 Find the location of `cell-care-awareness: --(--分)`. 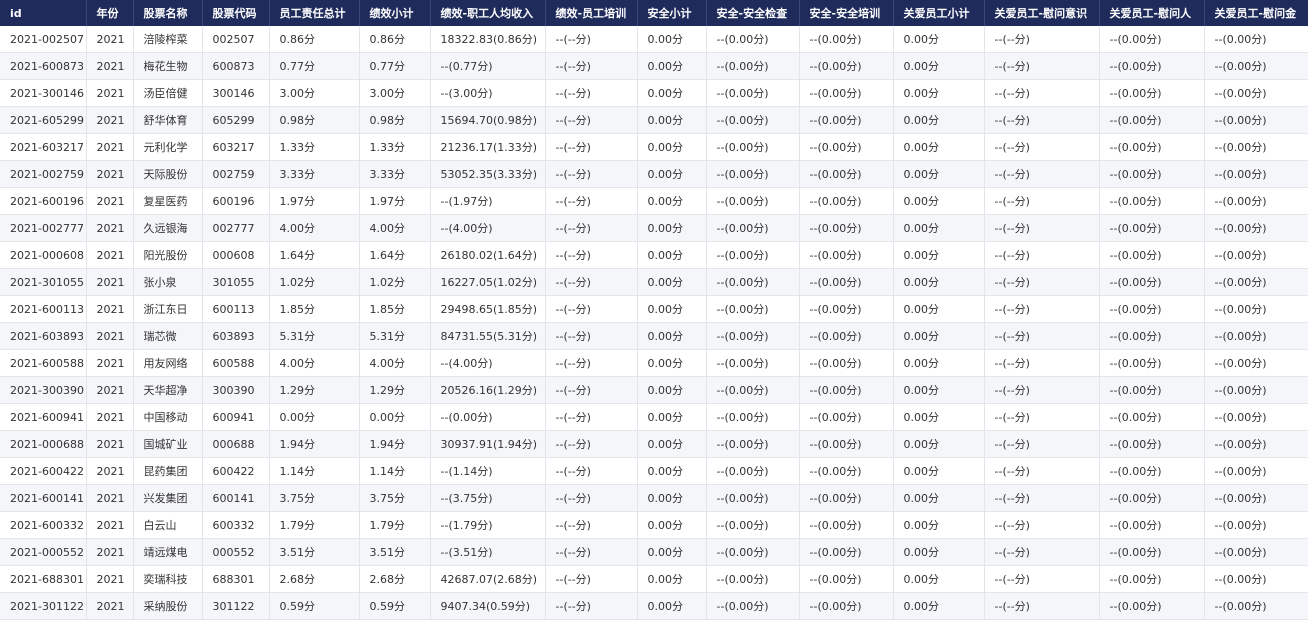

cell-care-awareness: --(--分) is located at coordinates (1042, 174).